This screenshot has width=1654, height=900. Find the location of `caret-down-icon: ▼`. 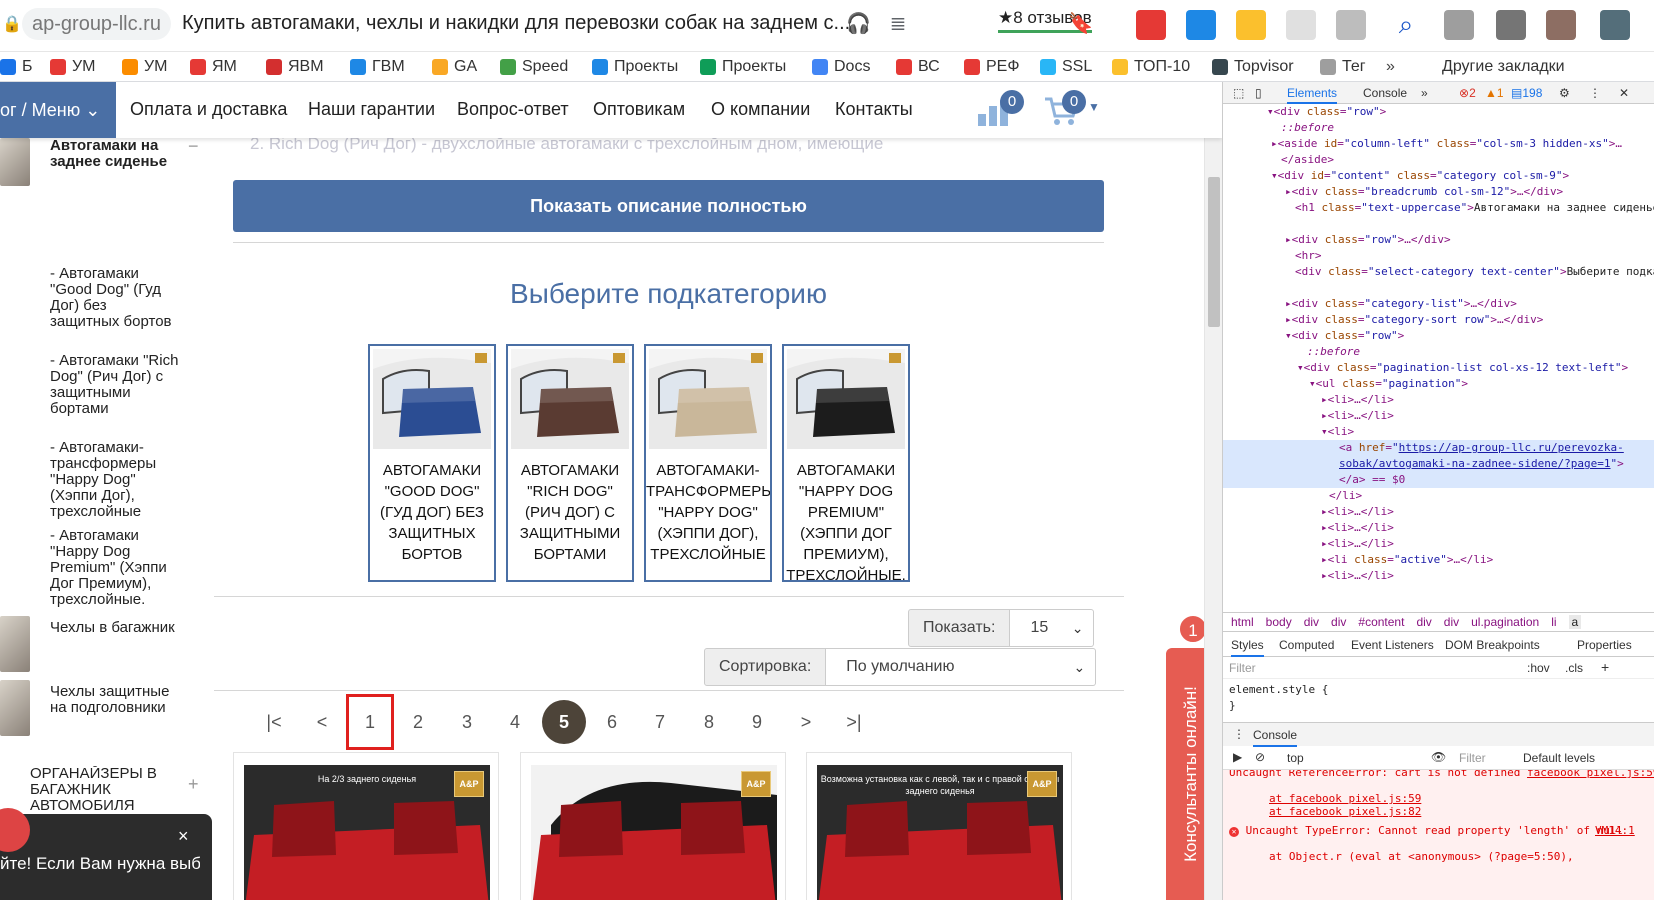

caret-down-icon: ▼ is located at coordinates (1094, 107).